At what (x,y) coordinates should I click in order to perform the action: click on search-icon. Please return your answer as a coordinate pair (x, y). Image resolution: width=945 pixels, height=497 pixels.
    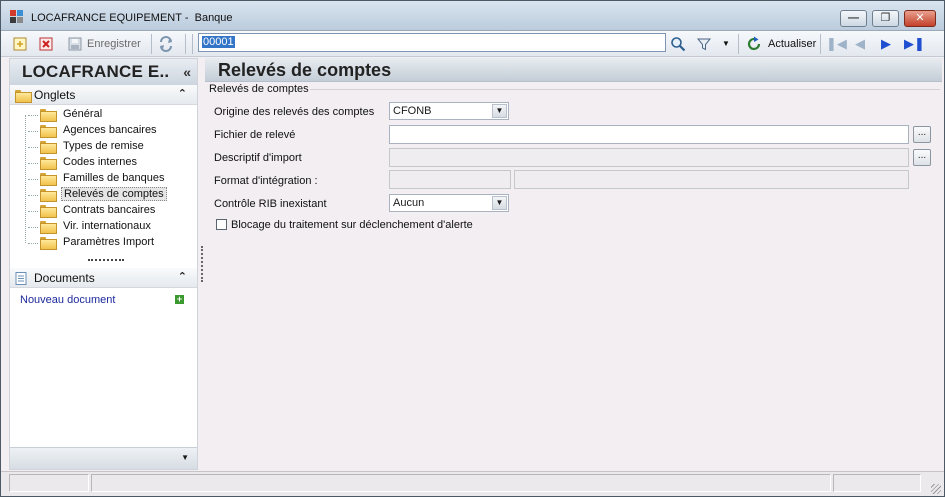
    Looking at the image, I should click on (678, 44).